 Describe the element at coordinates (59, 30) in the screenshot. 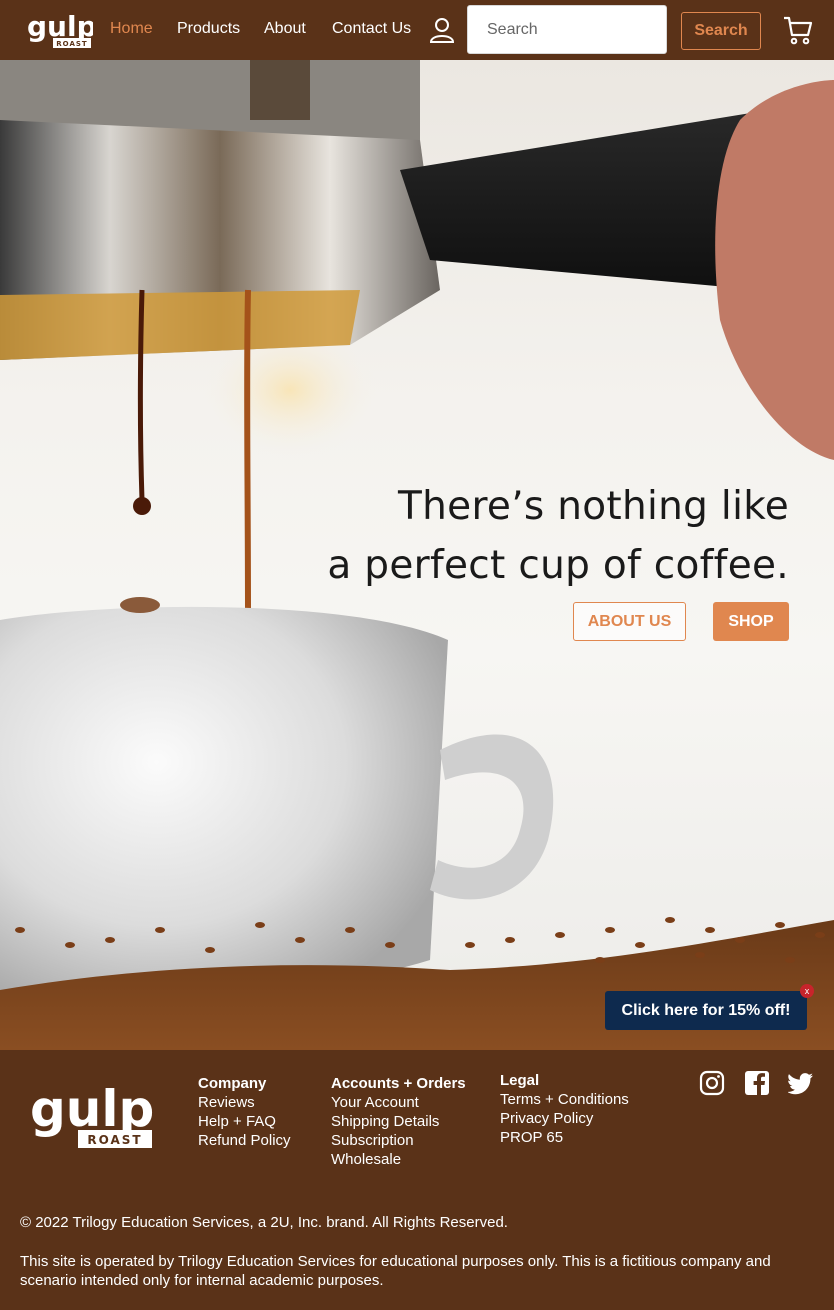

I see `gulp-roast-logo: gulp ROAST` at that location.